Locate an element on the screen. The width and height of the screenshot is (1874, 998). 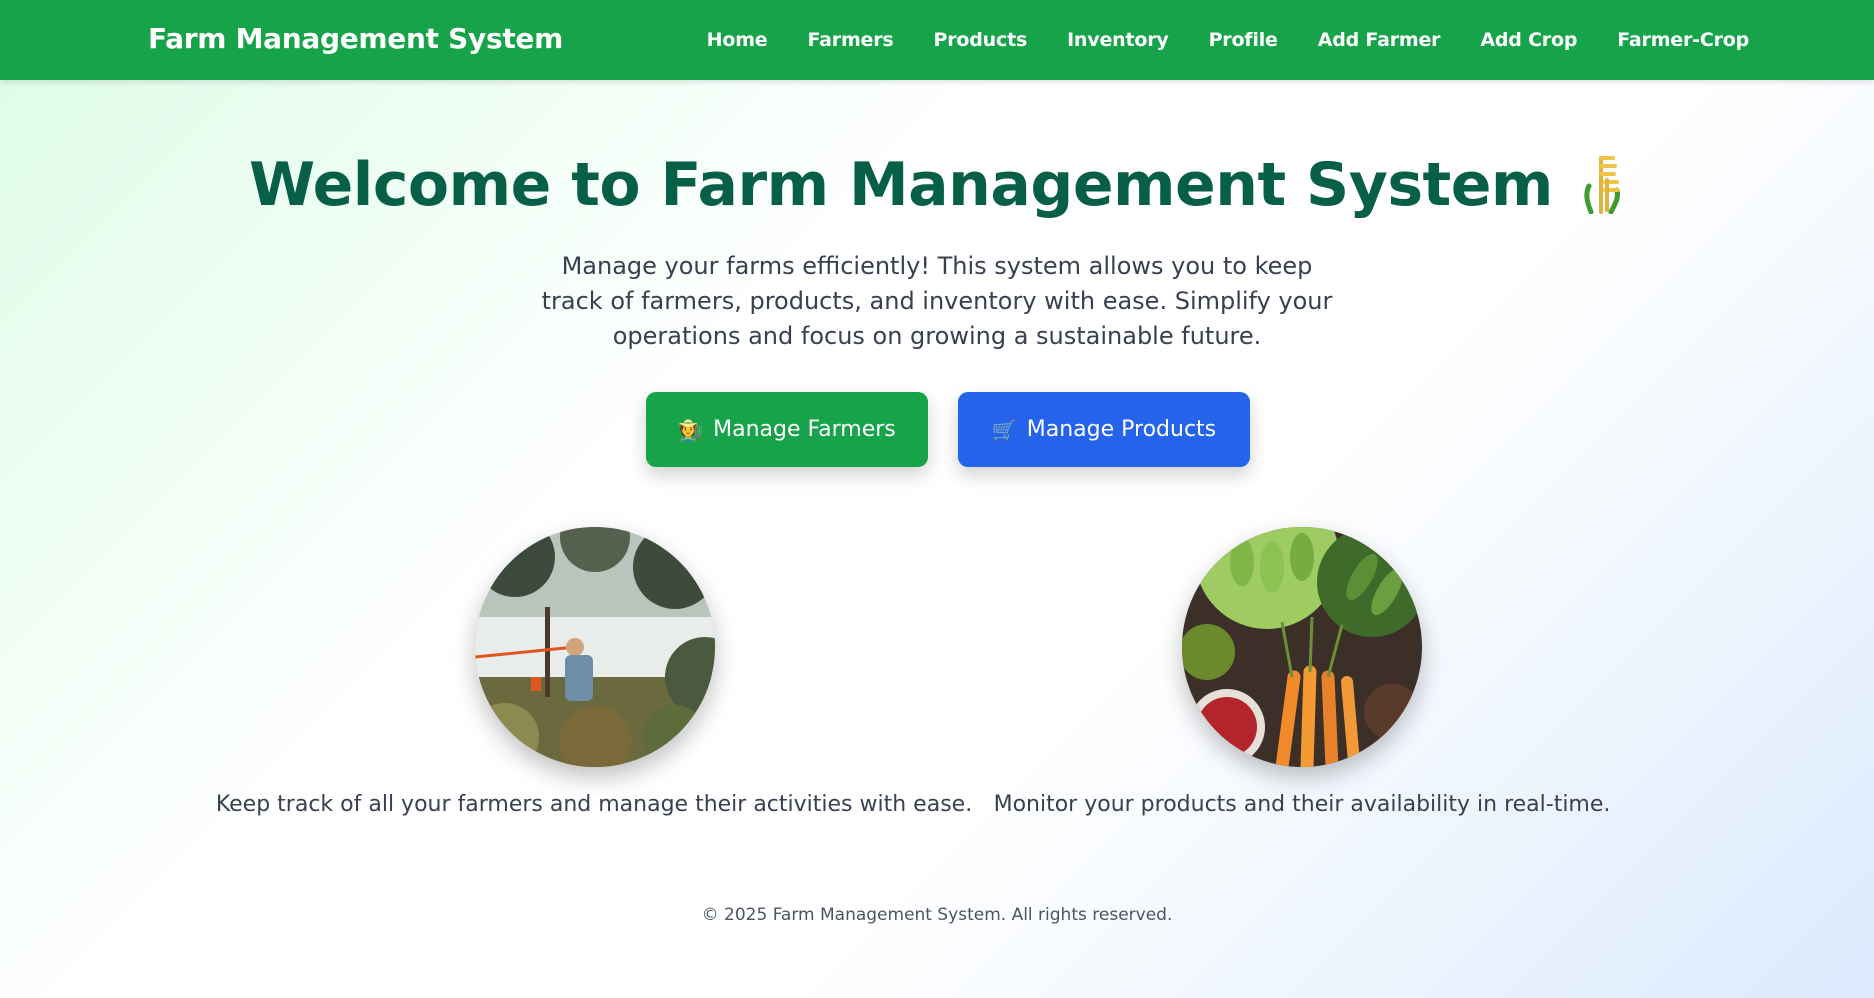
sheaf-of-rice-icon is located at coordinates (1603, 182).